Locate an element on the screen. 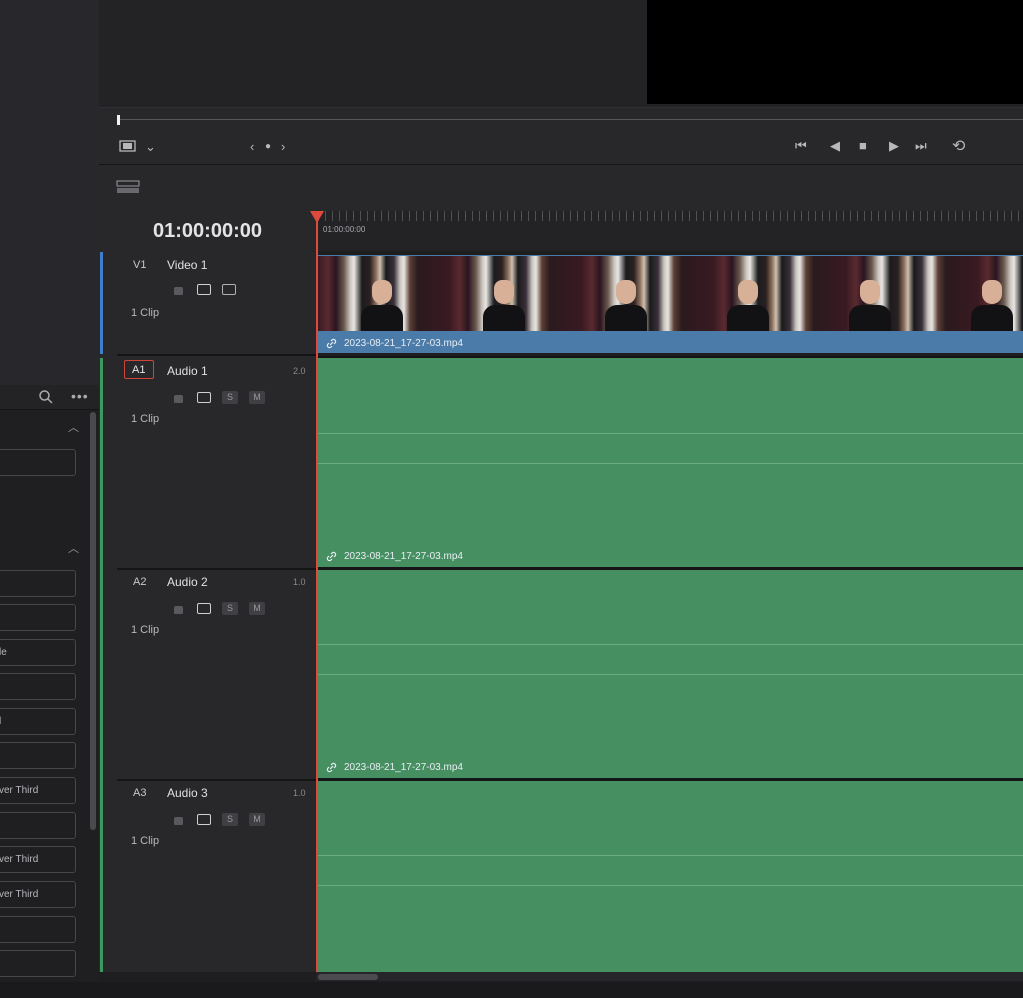 The image size is (1023, 998). track-clip-count-a1: 1 Clip is located at coordinates (145, 419).